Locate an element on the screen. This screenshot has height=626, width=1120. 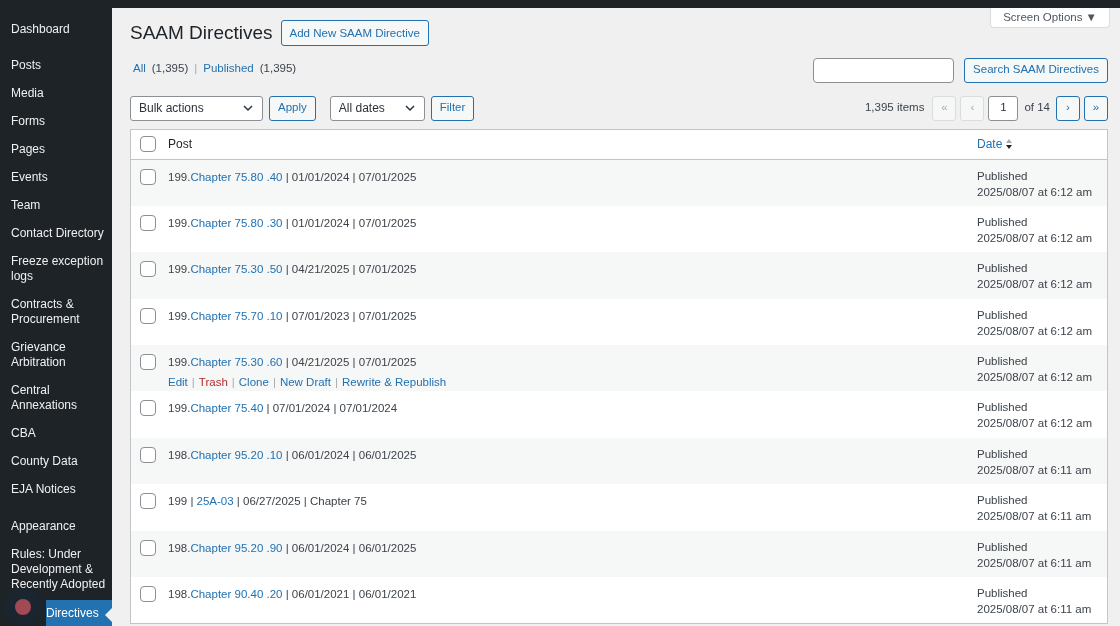
post-title: 199.Chapter 75.80 .40 | 01/01/2024 | 07/01/2025 is located at coordinates (293, 177).